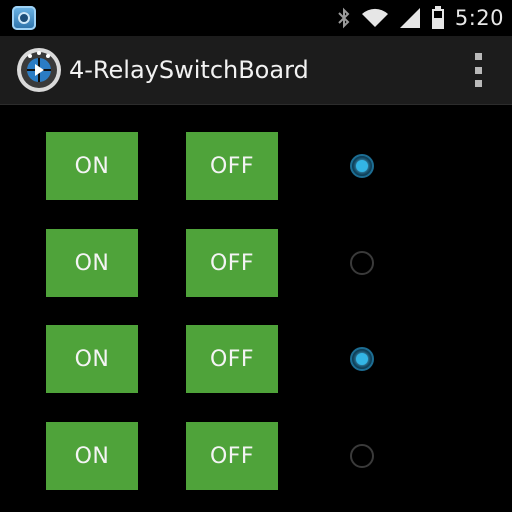  What do you see at coordinates (479, 18) in the screenshot?
I see `status-clock: 5:20` at bounding box center [479, 18].